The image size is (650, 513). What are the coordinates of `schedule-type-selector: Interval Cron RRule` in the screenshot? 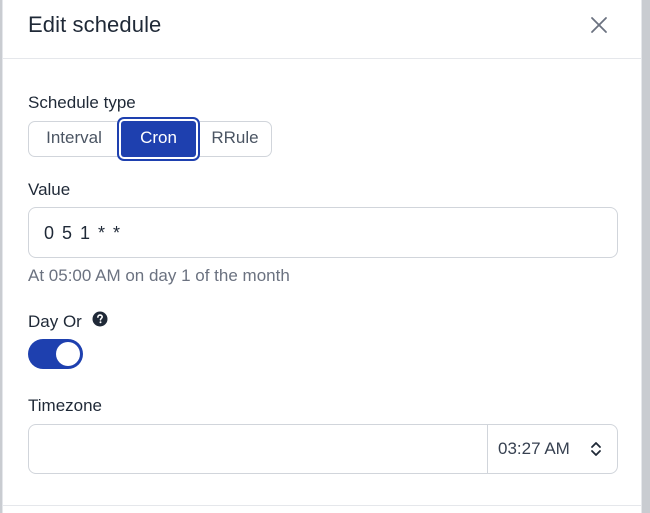 It's located at (150, 139).